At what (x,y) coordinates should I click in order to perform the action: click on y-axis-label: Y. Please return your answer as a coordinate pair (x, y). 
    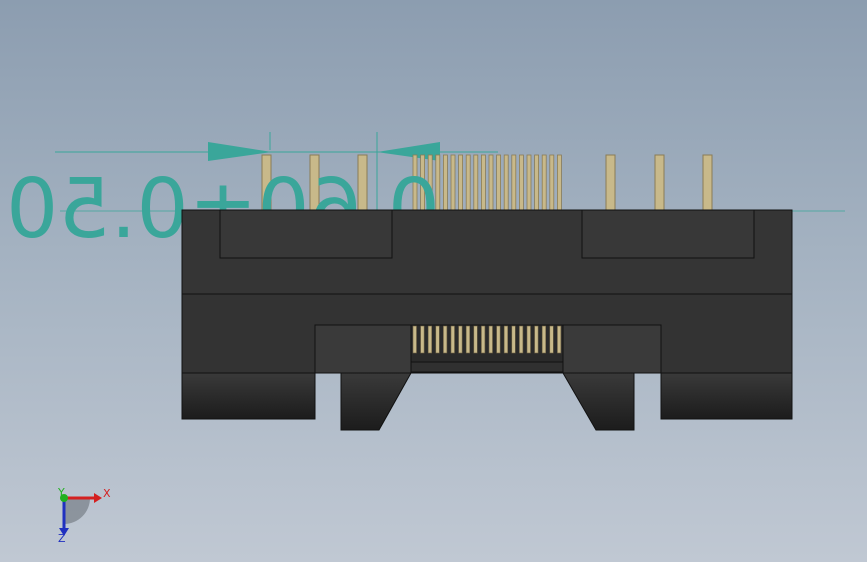
    Looking at the image, I should click on (61, 492).